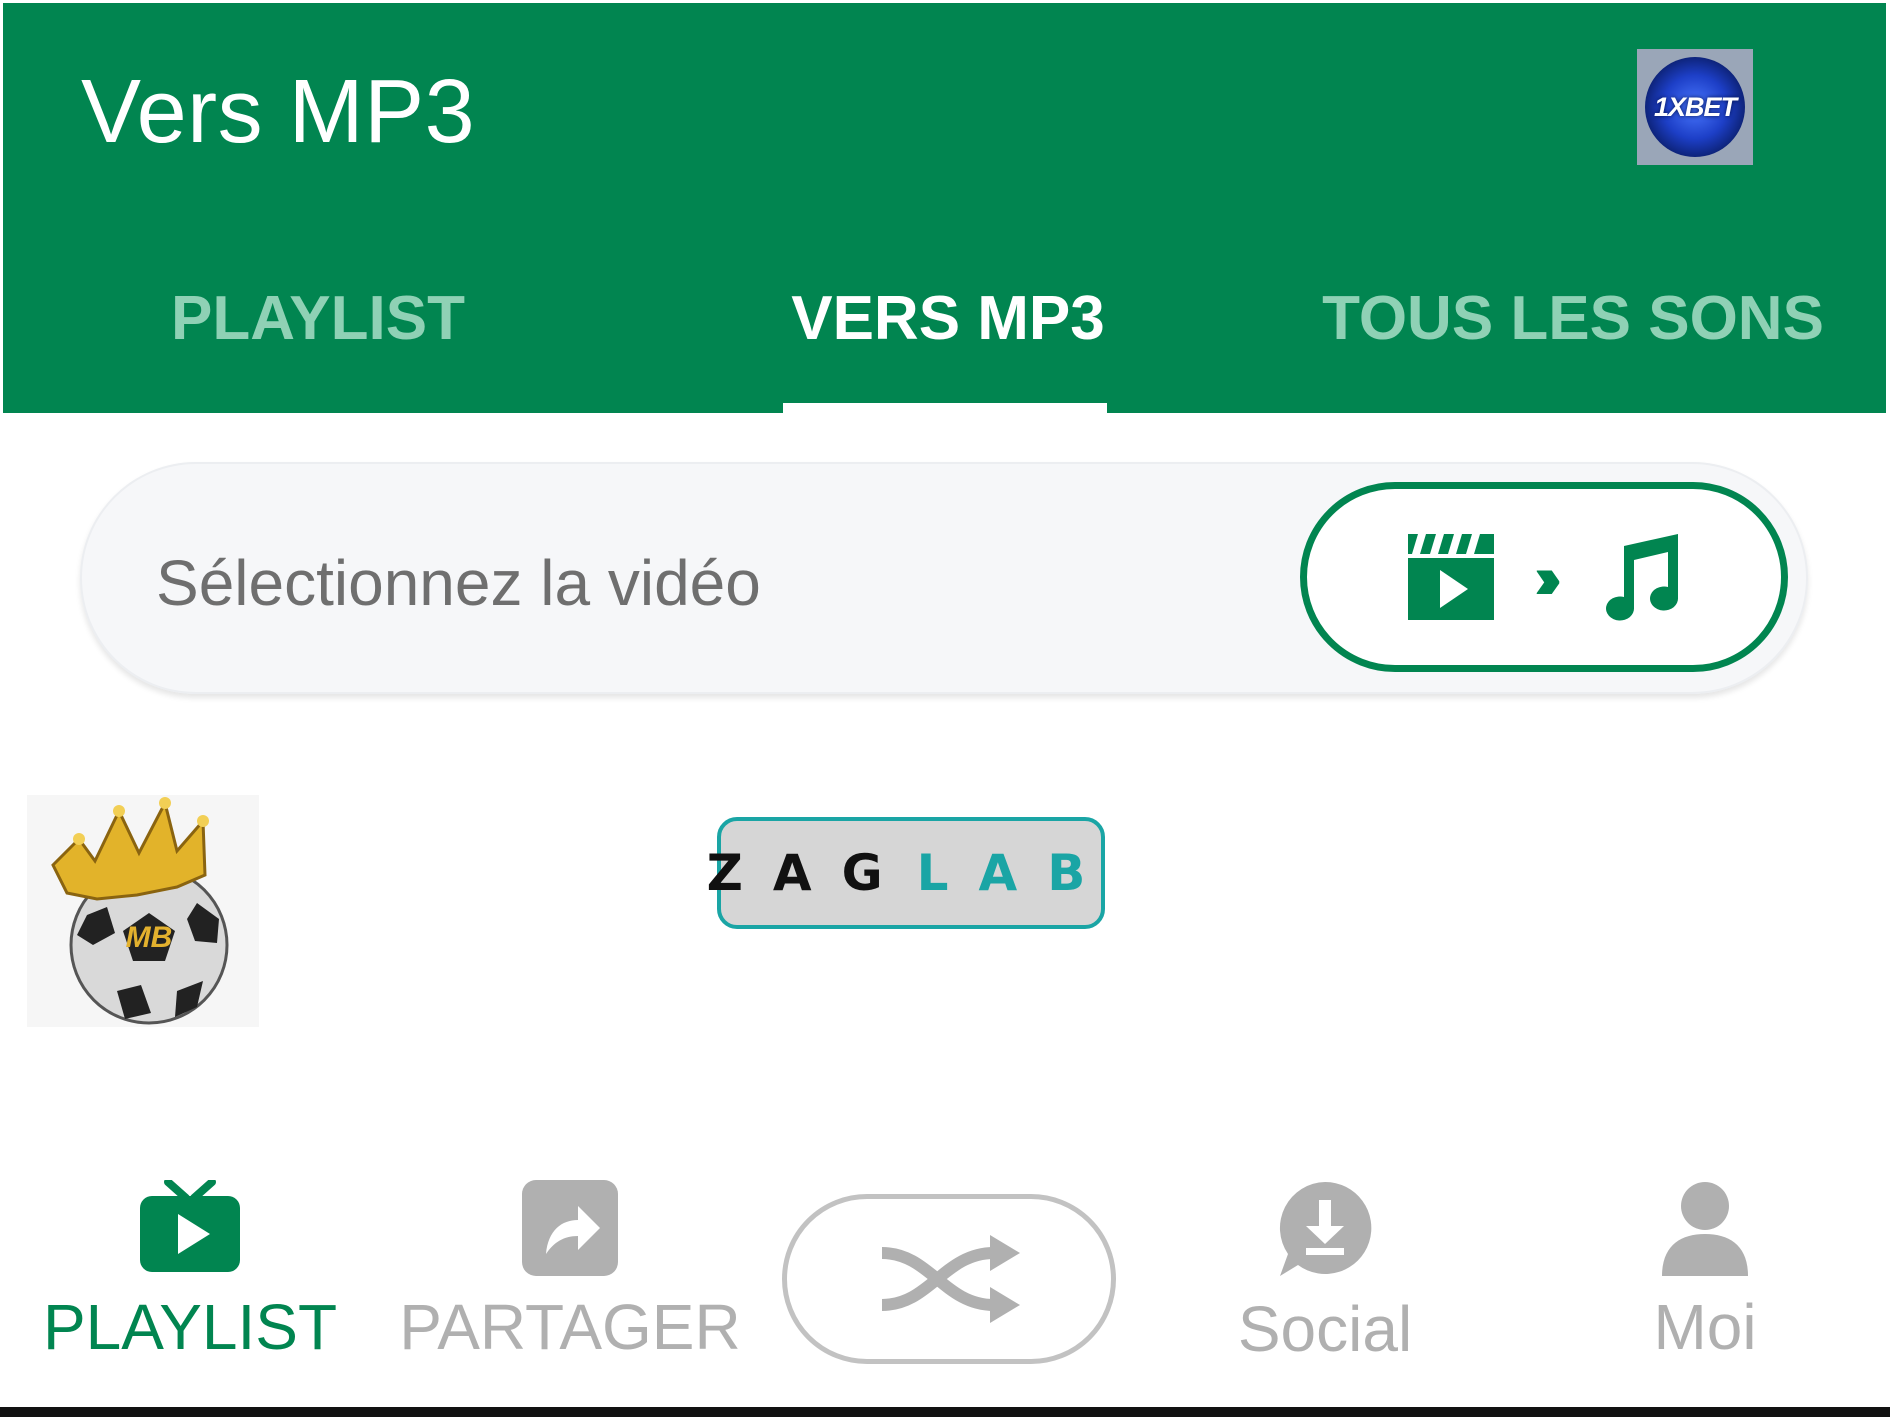 The width and height of the screenshot is (1890, 1417). I want to click on nav-playlist-label: PLAYLIST, so click(190, 1327).